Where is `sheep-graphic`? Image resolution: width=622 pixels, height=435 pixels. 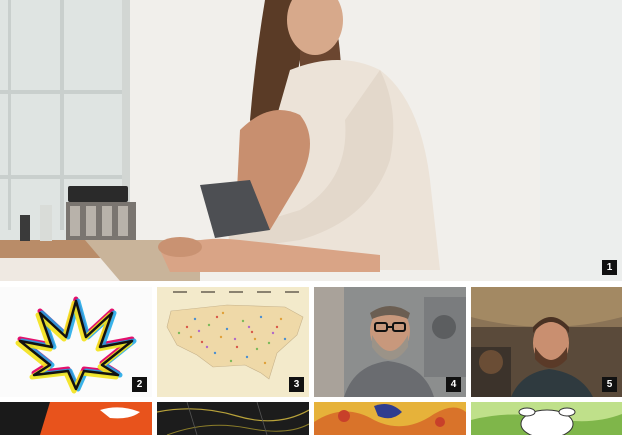 sheep-graphic is located at coordinates (546, 418).